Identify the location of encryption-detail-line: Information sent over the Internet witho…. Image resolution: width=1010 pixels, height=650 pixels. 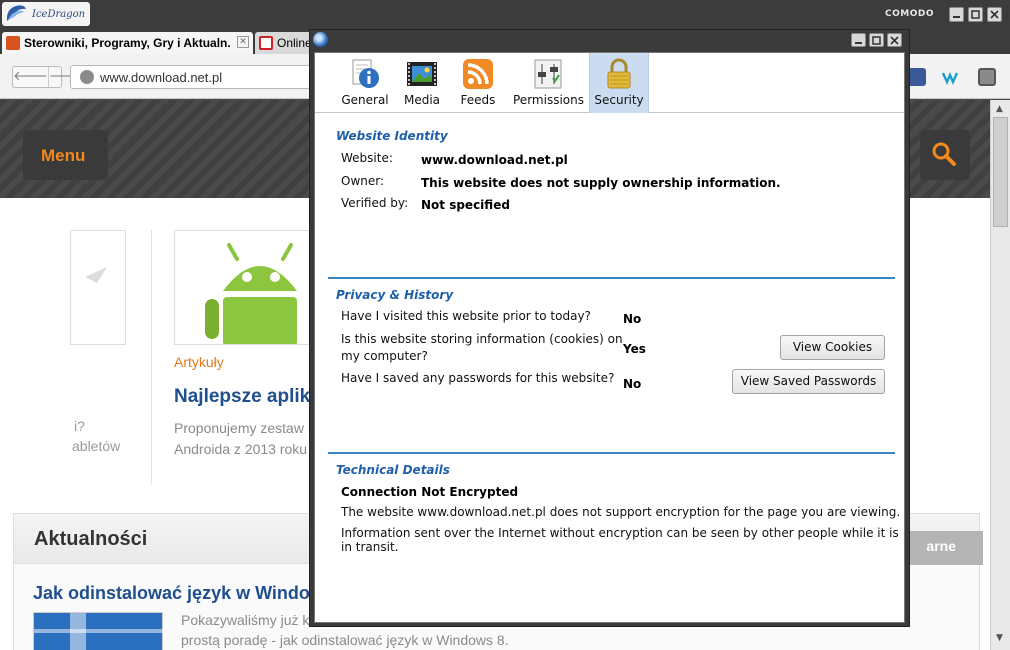
(620, 540).